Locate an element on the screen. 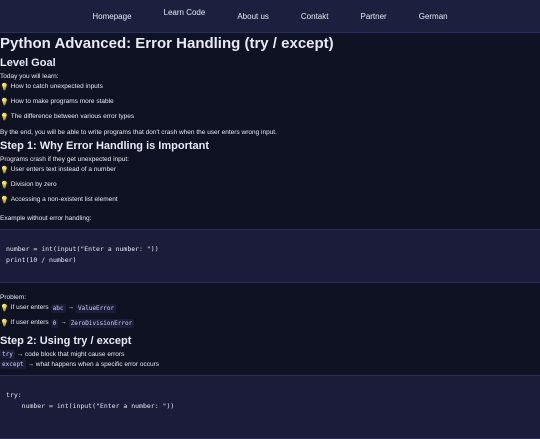 The width and height of the screenshot is (540, 439). nav-partner: Partner is located at coordinates (373, 16).